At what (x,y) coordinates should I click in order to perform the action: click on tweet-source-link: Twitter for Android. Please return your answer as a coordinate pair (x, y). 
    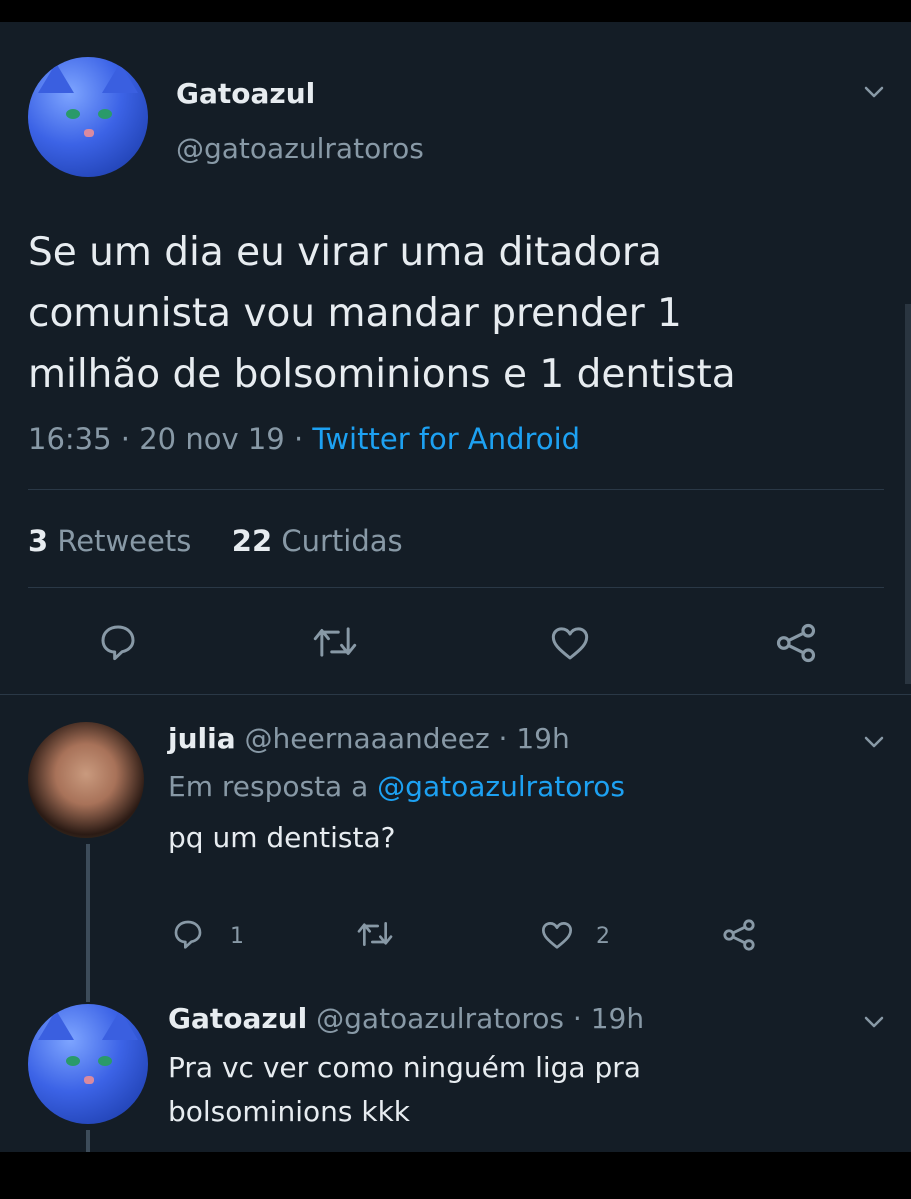
    Looking at the image, I should click on (446, 439).